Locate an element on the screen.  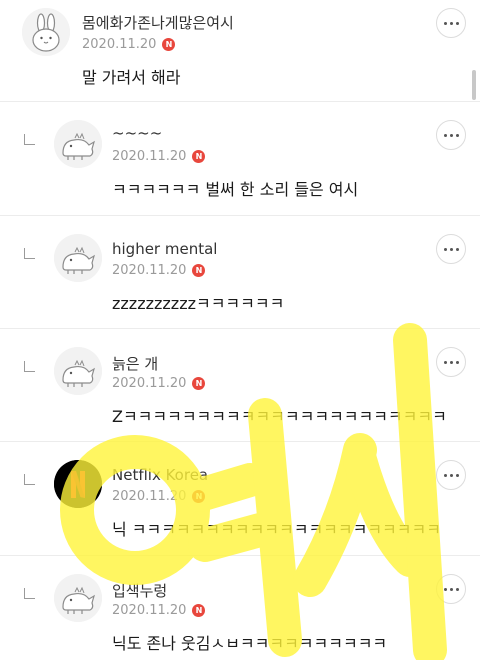
comment-nickname: 늙은 개 is located at coordinates (135, 363).